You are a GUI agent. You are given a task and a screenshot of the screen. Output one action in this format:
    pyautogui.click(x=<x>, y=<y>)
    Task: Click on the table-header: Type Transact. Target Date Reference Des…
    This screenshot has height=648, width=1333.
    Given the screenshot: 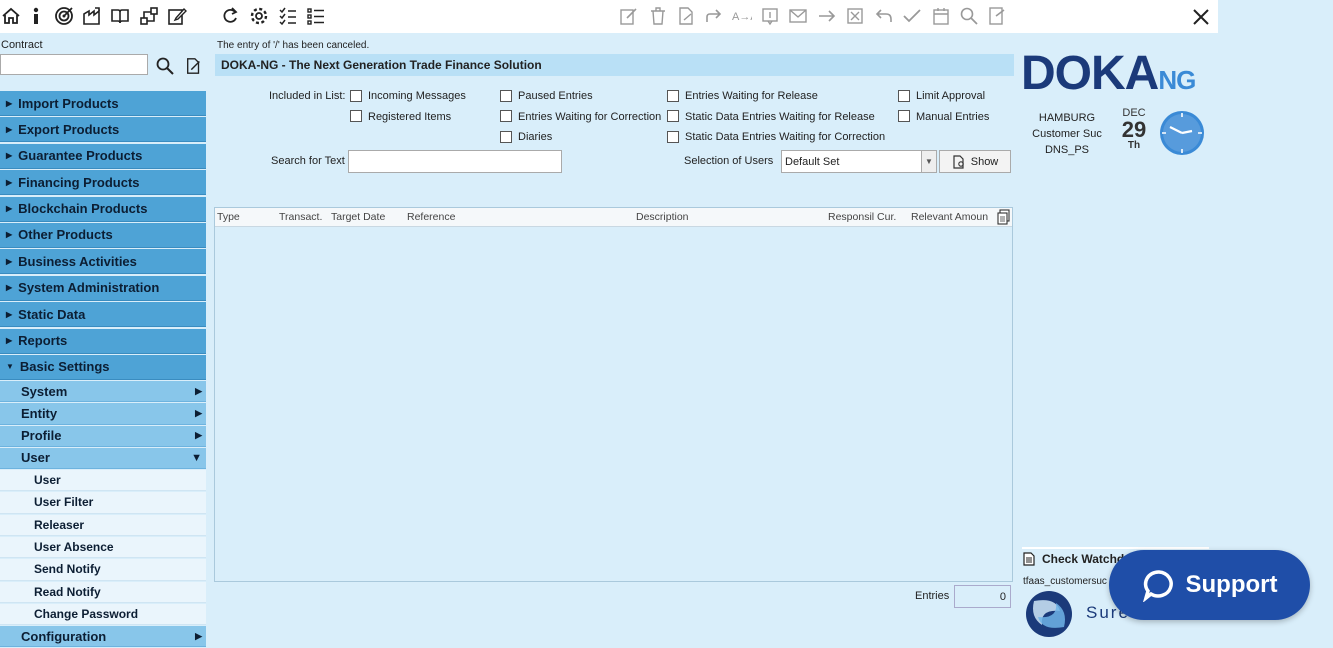 What is the action you would take?
    pyautogui.click(x=613, y=217)
    